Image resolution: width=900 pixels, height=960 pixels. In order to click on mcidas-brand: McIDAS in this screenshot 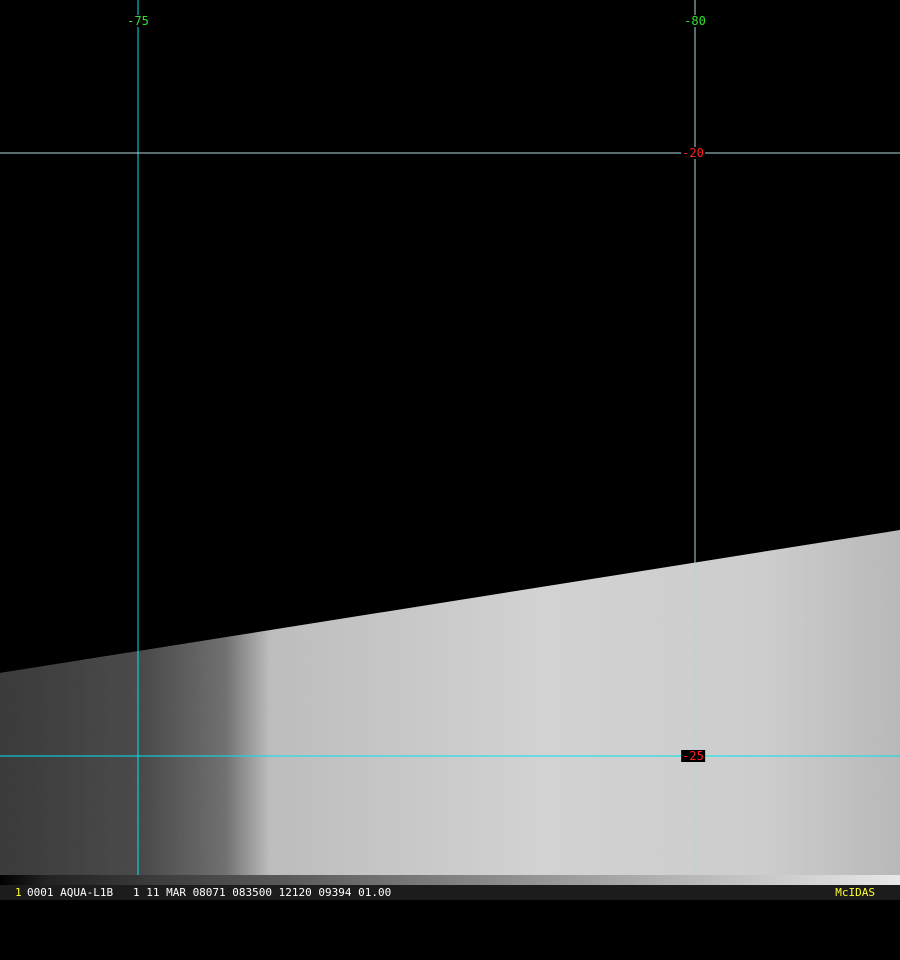, I will do `click(855, 892)`.